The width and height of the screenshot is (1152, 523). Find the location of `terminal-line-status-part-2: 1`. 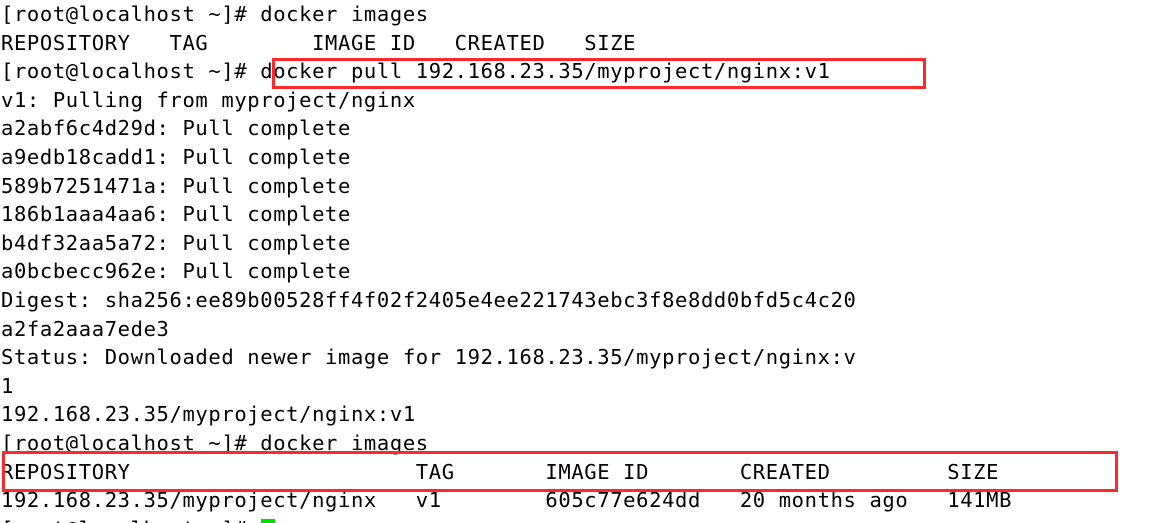

terminal-line-status-part-2: 1 is located at coordinates (7, 385).